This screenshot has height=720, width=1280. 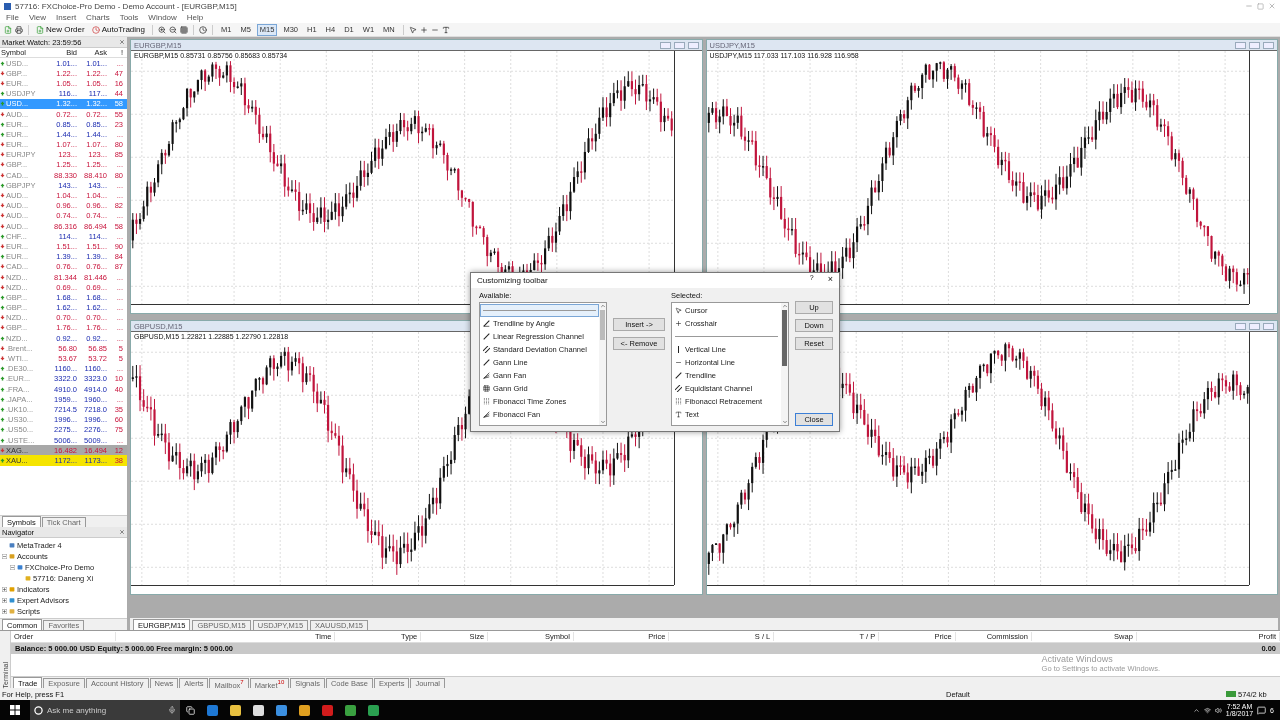 What do you see at coordinates (539, 310) in the screenshot?
I see `list-item` at bounding box center [539, 310].